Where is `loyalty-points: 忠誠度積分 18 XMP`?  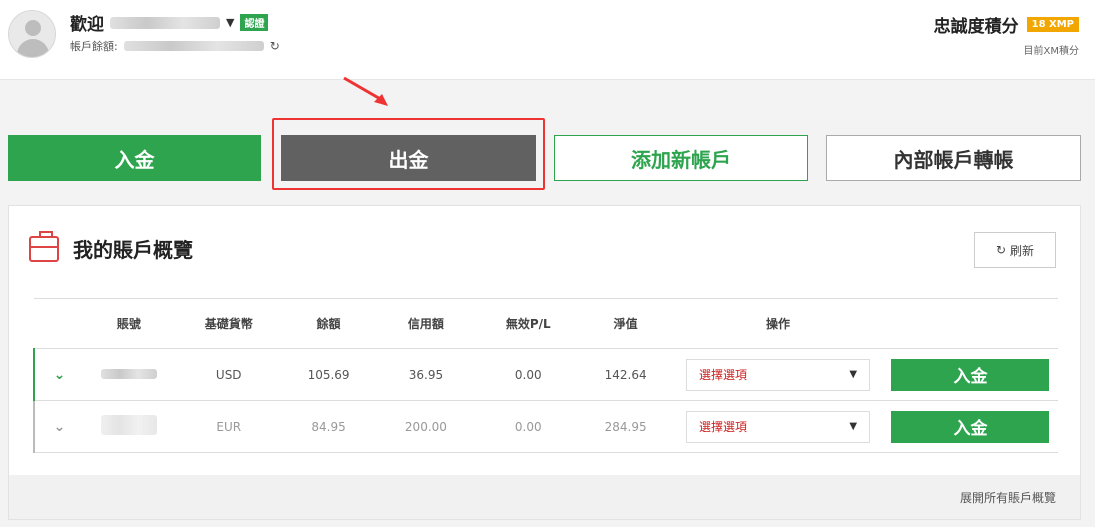 loyalty-points: 忠誠度積分 18 XMP is located at coordinates (1006, 24).